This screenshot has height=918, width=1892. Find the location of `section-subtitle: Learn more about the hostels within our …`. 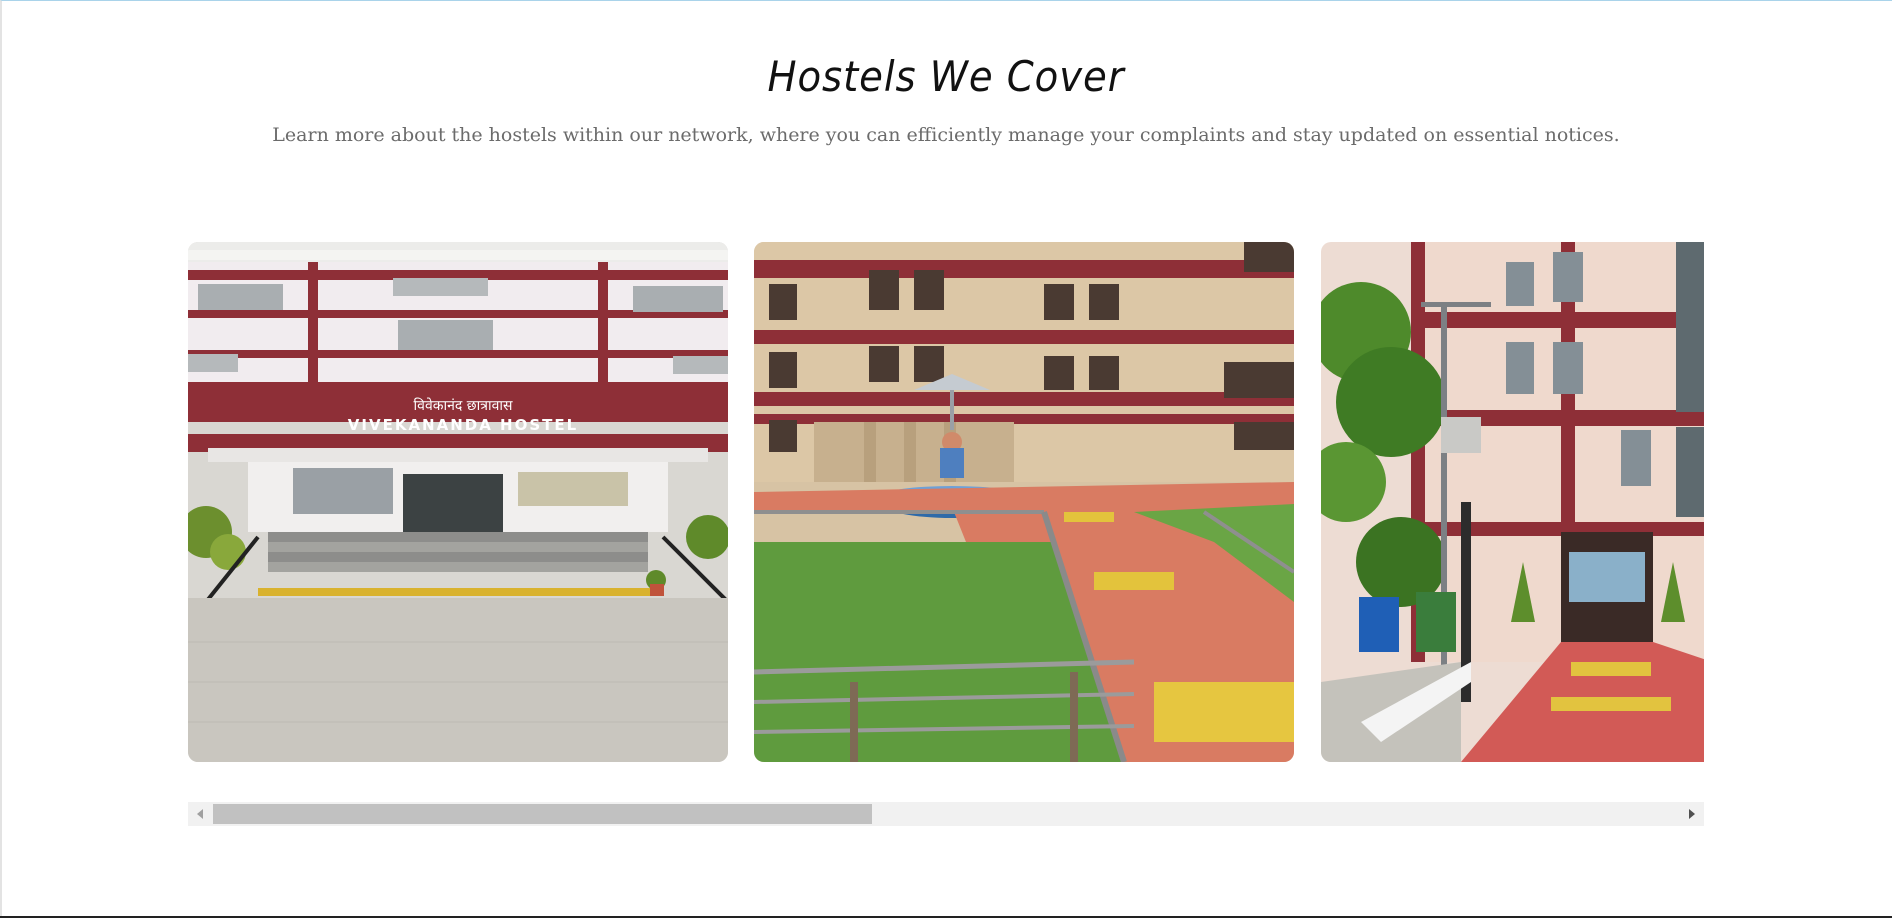

section-subtitle: Learn more about the hostels within our … is located at coordinates (946, 135).